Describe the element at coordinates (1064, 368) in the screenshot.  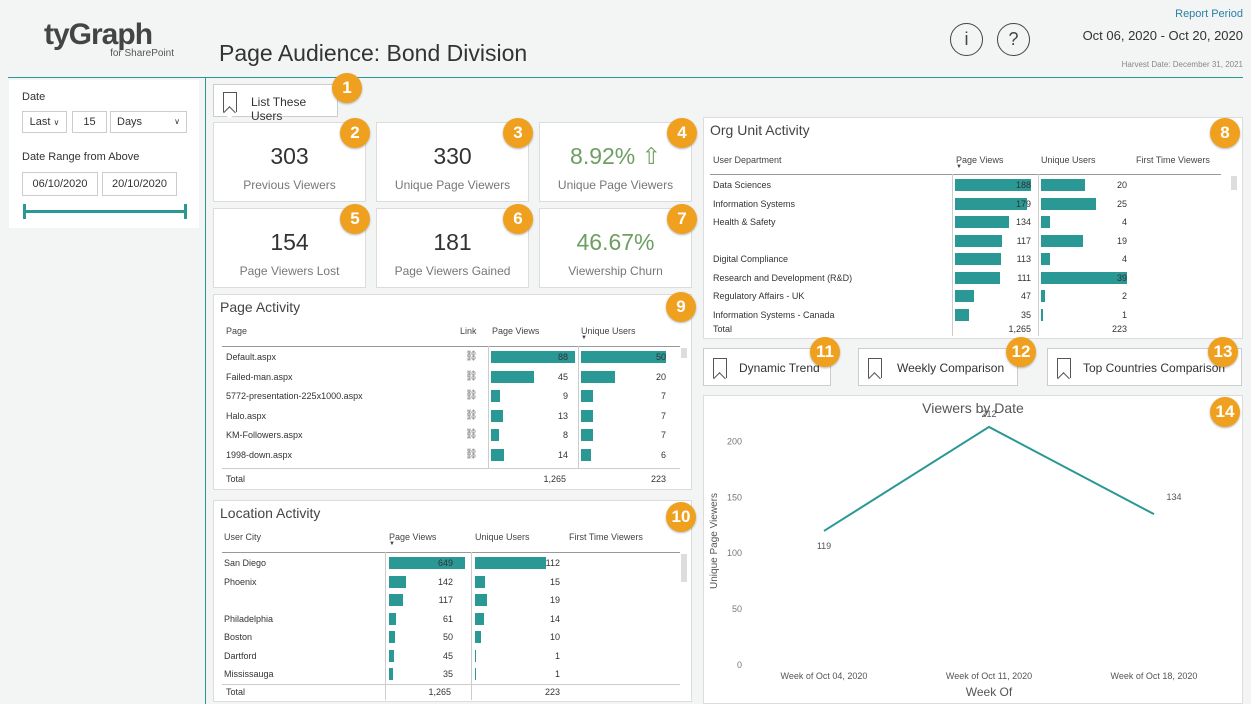
I see `bookmark-icon` at that location.